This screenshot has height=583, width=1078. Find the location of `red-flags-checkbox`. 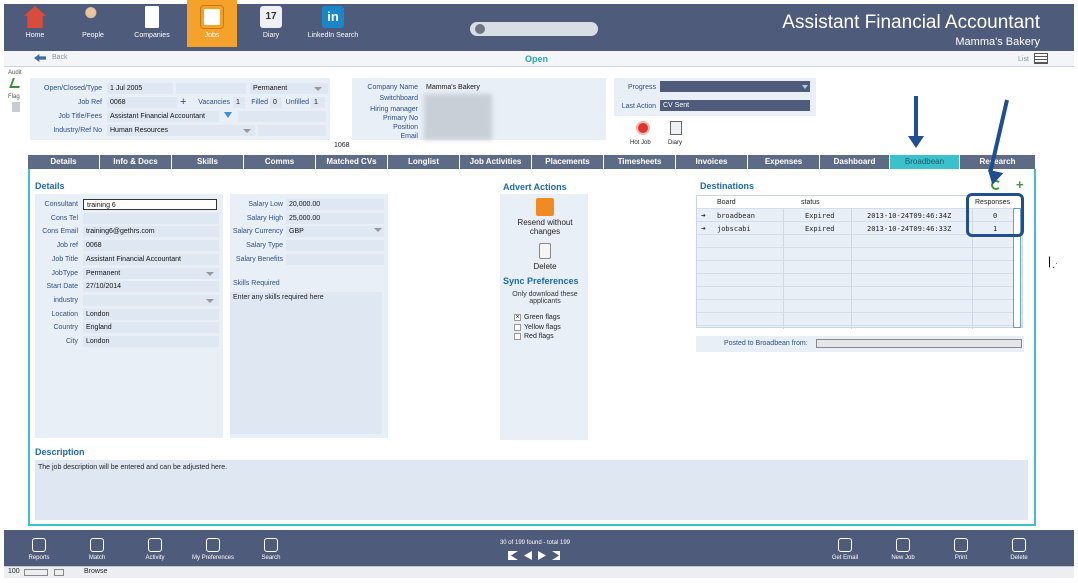

red-flags-checkbox is located at coordinates (517, 336).